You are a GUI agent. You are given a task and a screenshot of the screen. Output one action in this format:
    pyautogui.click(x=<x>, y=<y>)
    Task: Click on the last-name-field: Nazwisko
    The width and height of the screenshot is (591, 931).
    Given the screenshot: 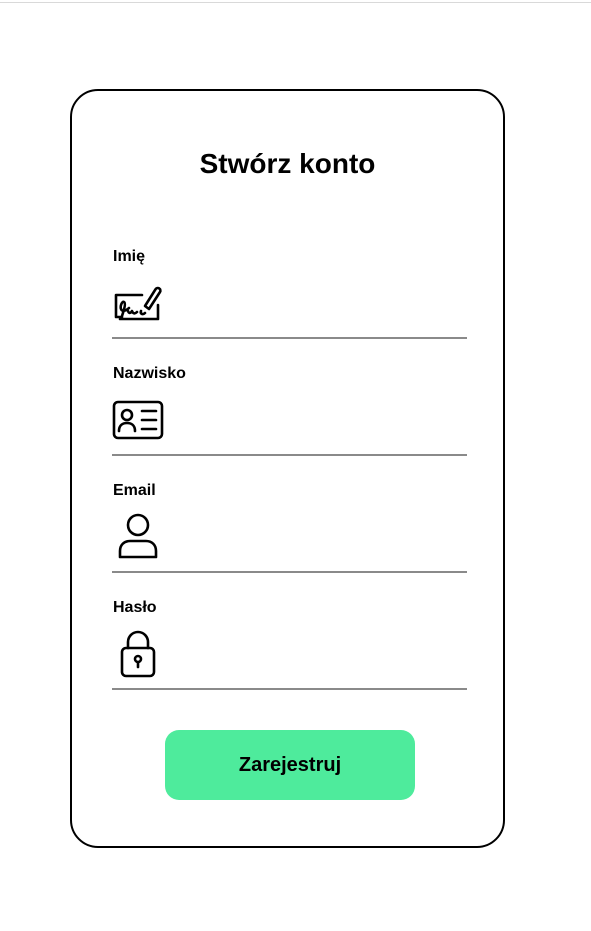 What is the action you would take?
    pyautogui.click(x=289, y=413)
    